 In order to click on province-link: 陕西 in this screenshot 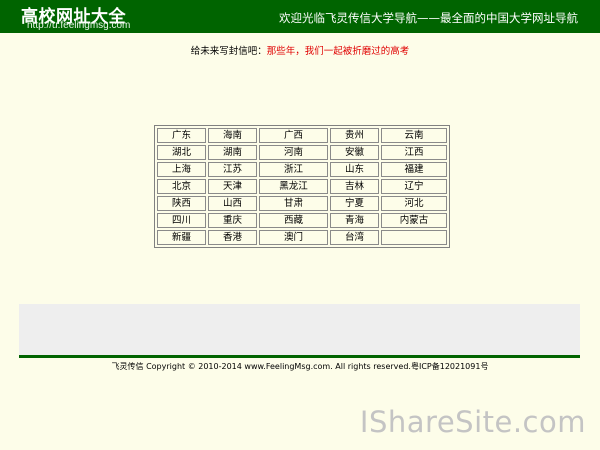, I will do `click(181, 203)`.